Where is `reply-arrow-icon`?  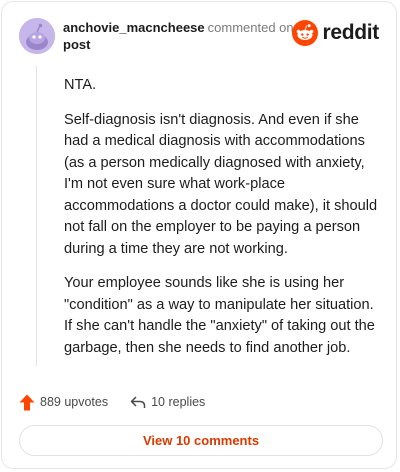
reply-arrow-icon is located at coordinates (138, 402).